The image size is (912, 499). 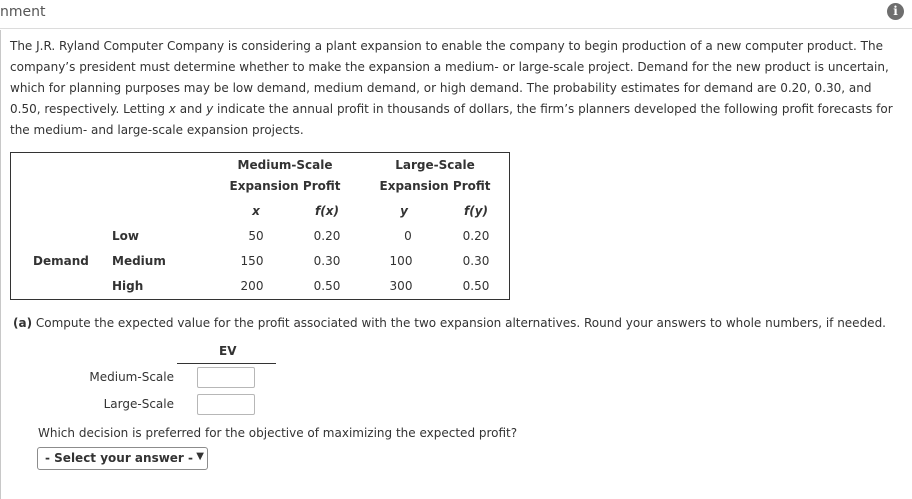 I want to click on row-level-low: Low, so click(x=125, y=236).